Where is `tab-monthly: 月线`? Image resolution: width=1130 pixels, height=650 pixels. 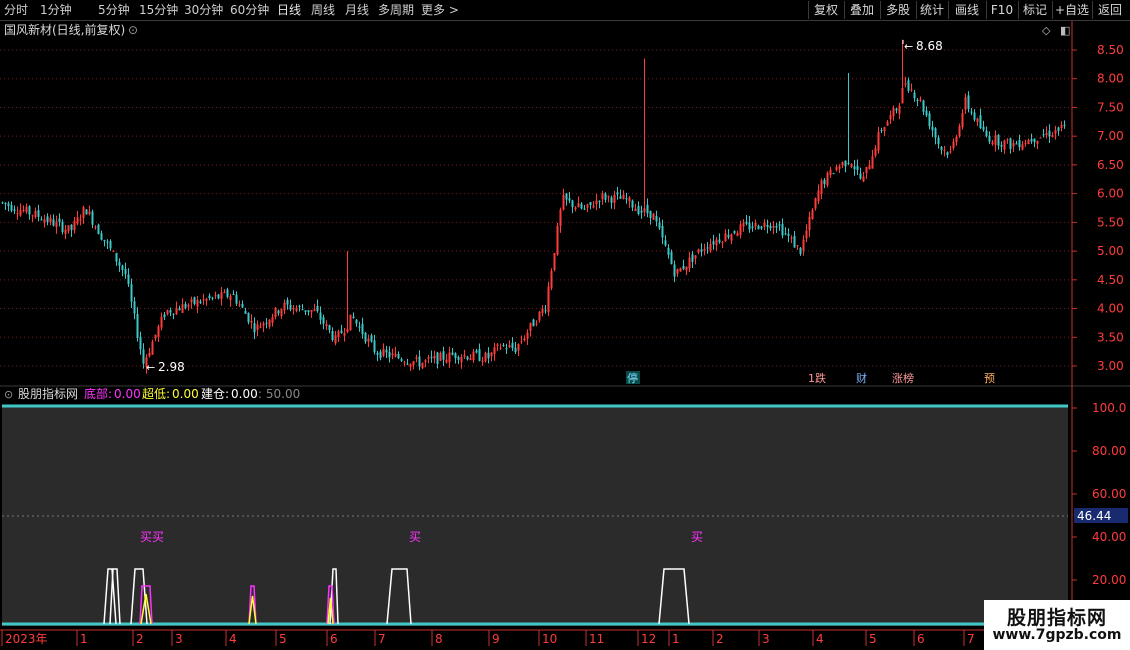
tab-monthly: 月线 is located at coordinates (357, 10).